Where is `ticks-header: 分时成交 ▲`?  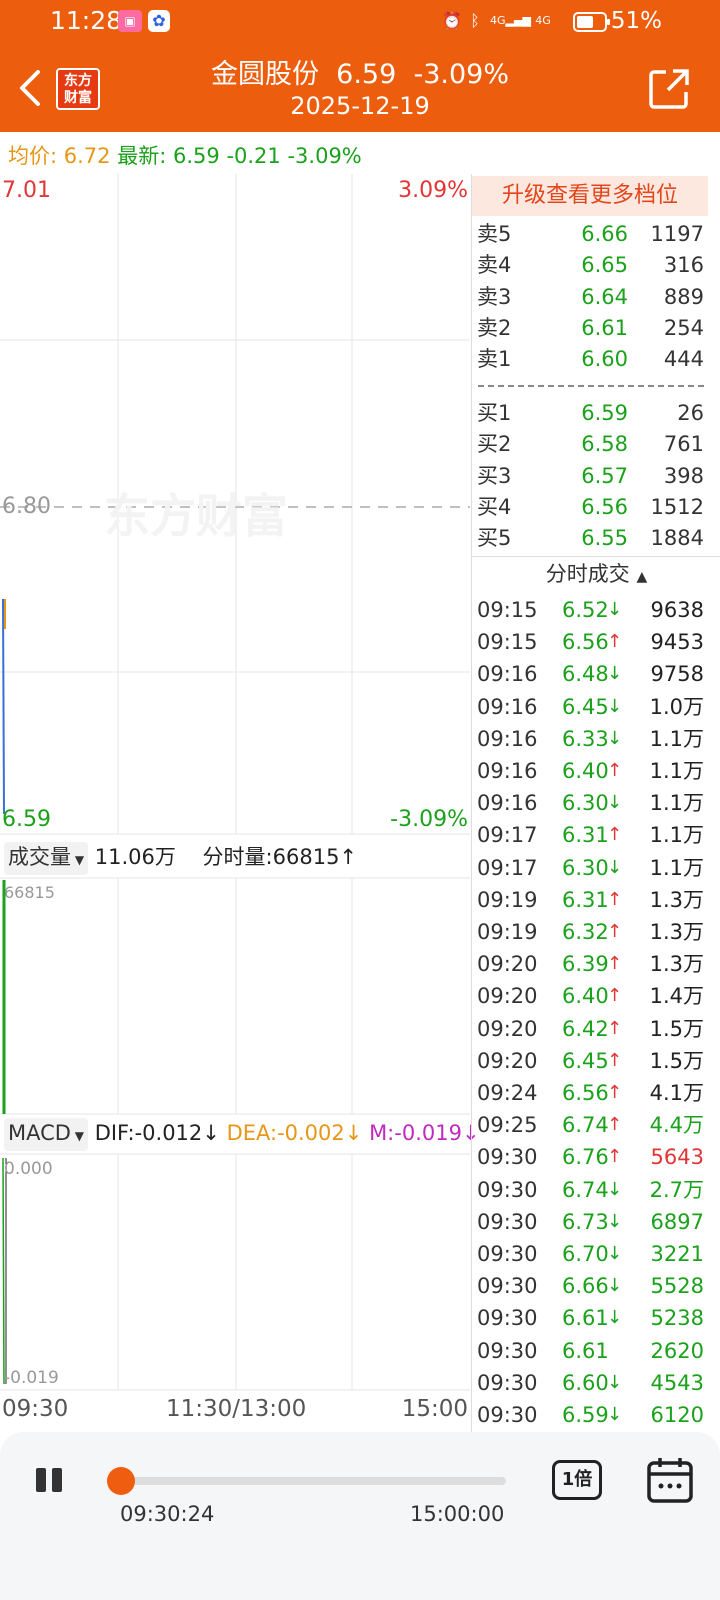
ticks-header: 分时成交 ▲ is located at coordinates (596, 574).